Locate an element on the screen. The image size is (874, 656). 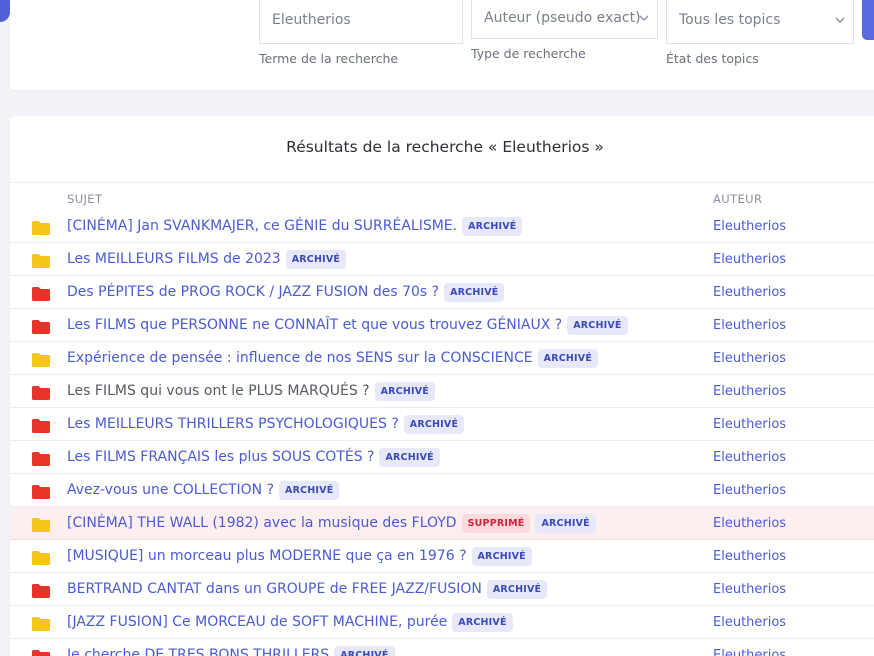
topic-state-select: Tous les topics is located at coordinates (760, 22).